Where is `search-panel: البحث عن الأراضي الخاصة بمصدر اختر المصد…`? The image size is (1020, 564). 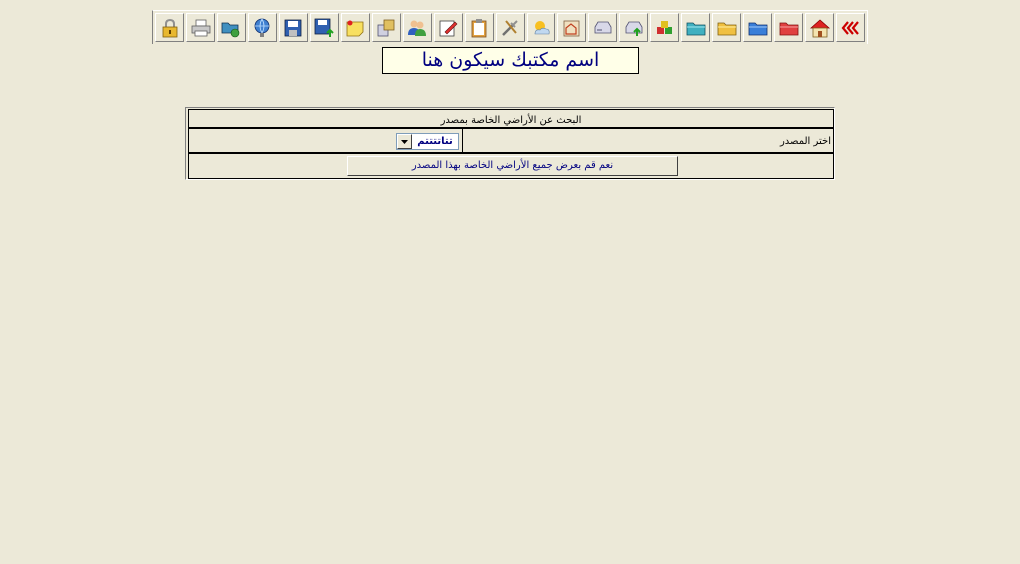 search-panel: البحث عن الأراضي الخاصة بمصدر اختر المصد… is located at coordinates (510, 143).